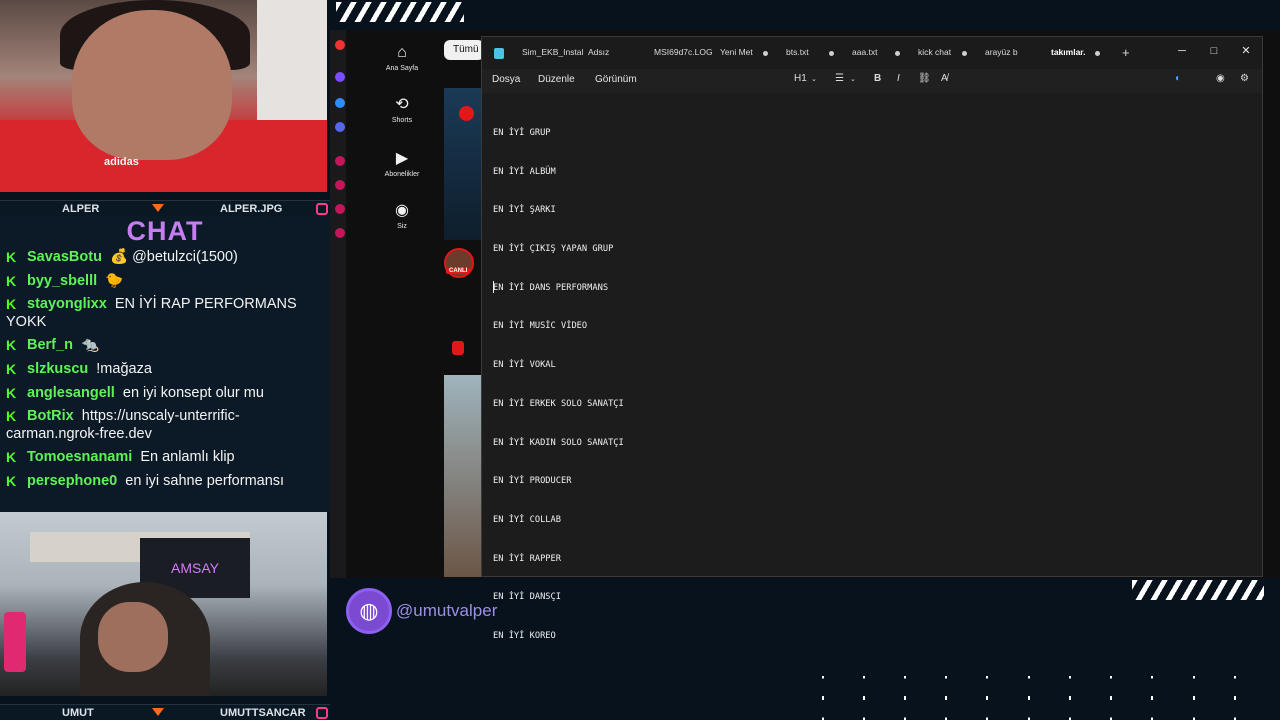 This screenshot has height=720, width=1280. I want to click on equalizer-bars, so click(1030, 698).